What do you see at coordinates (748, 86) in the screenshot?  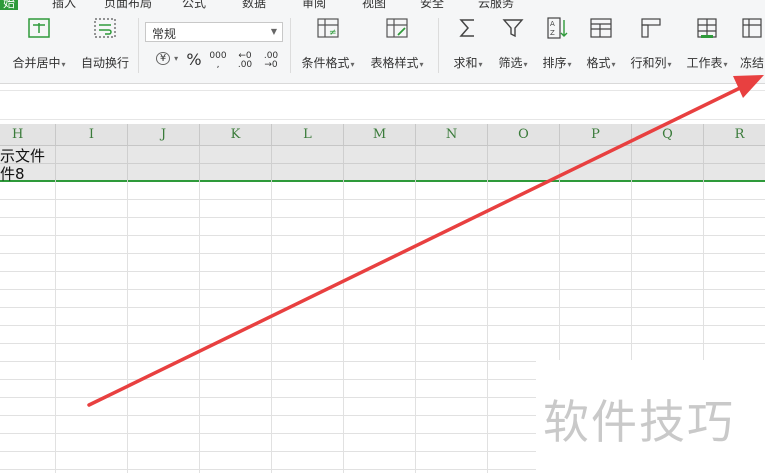 I see `arrow-head` at bounding box center [748, 86].